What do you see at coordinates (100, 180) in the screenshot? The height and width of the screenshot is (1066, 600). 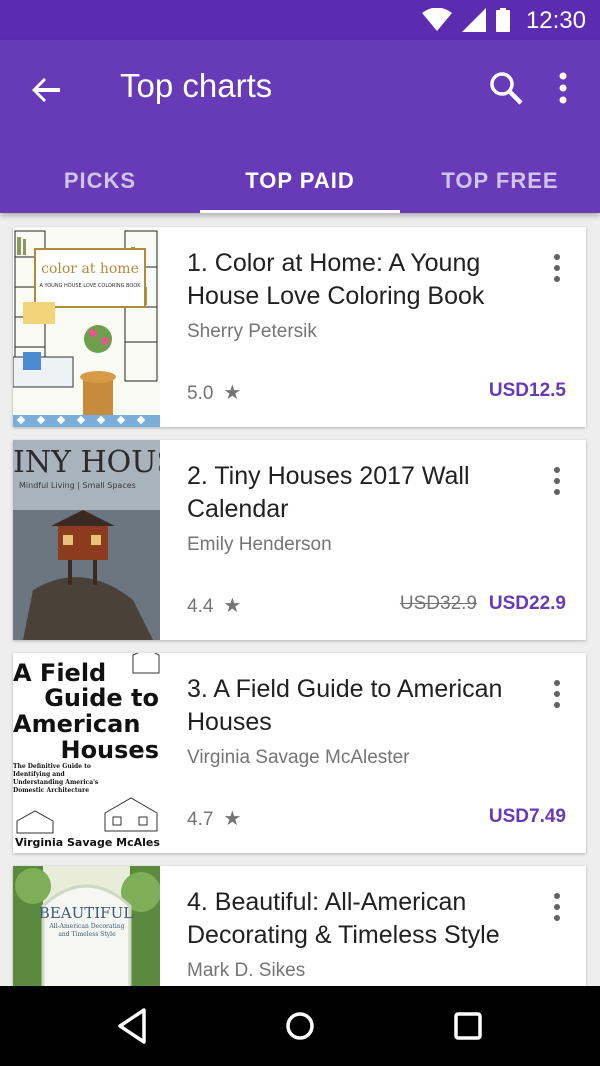 I see `tab-picks: PICKS` at bounding box center [100, 180].